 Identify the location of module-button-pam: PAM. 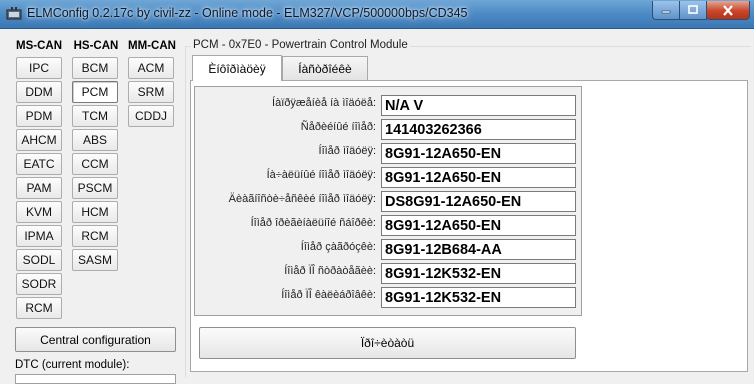
(39, 188).